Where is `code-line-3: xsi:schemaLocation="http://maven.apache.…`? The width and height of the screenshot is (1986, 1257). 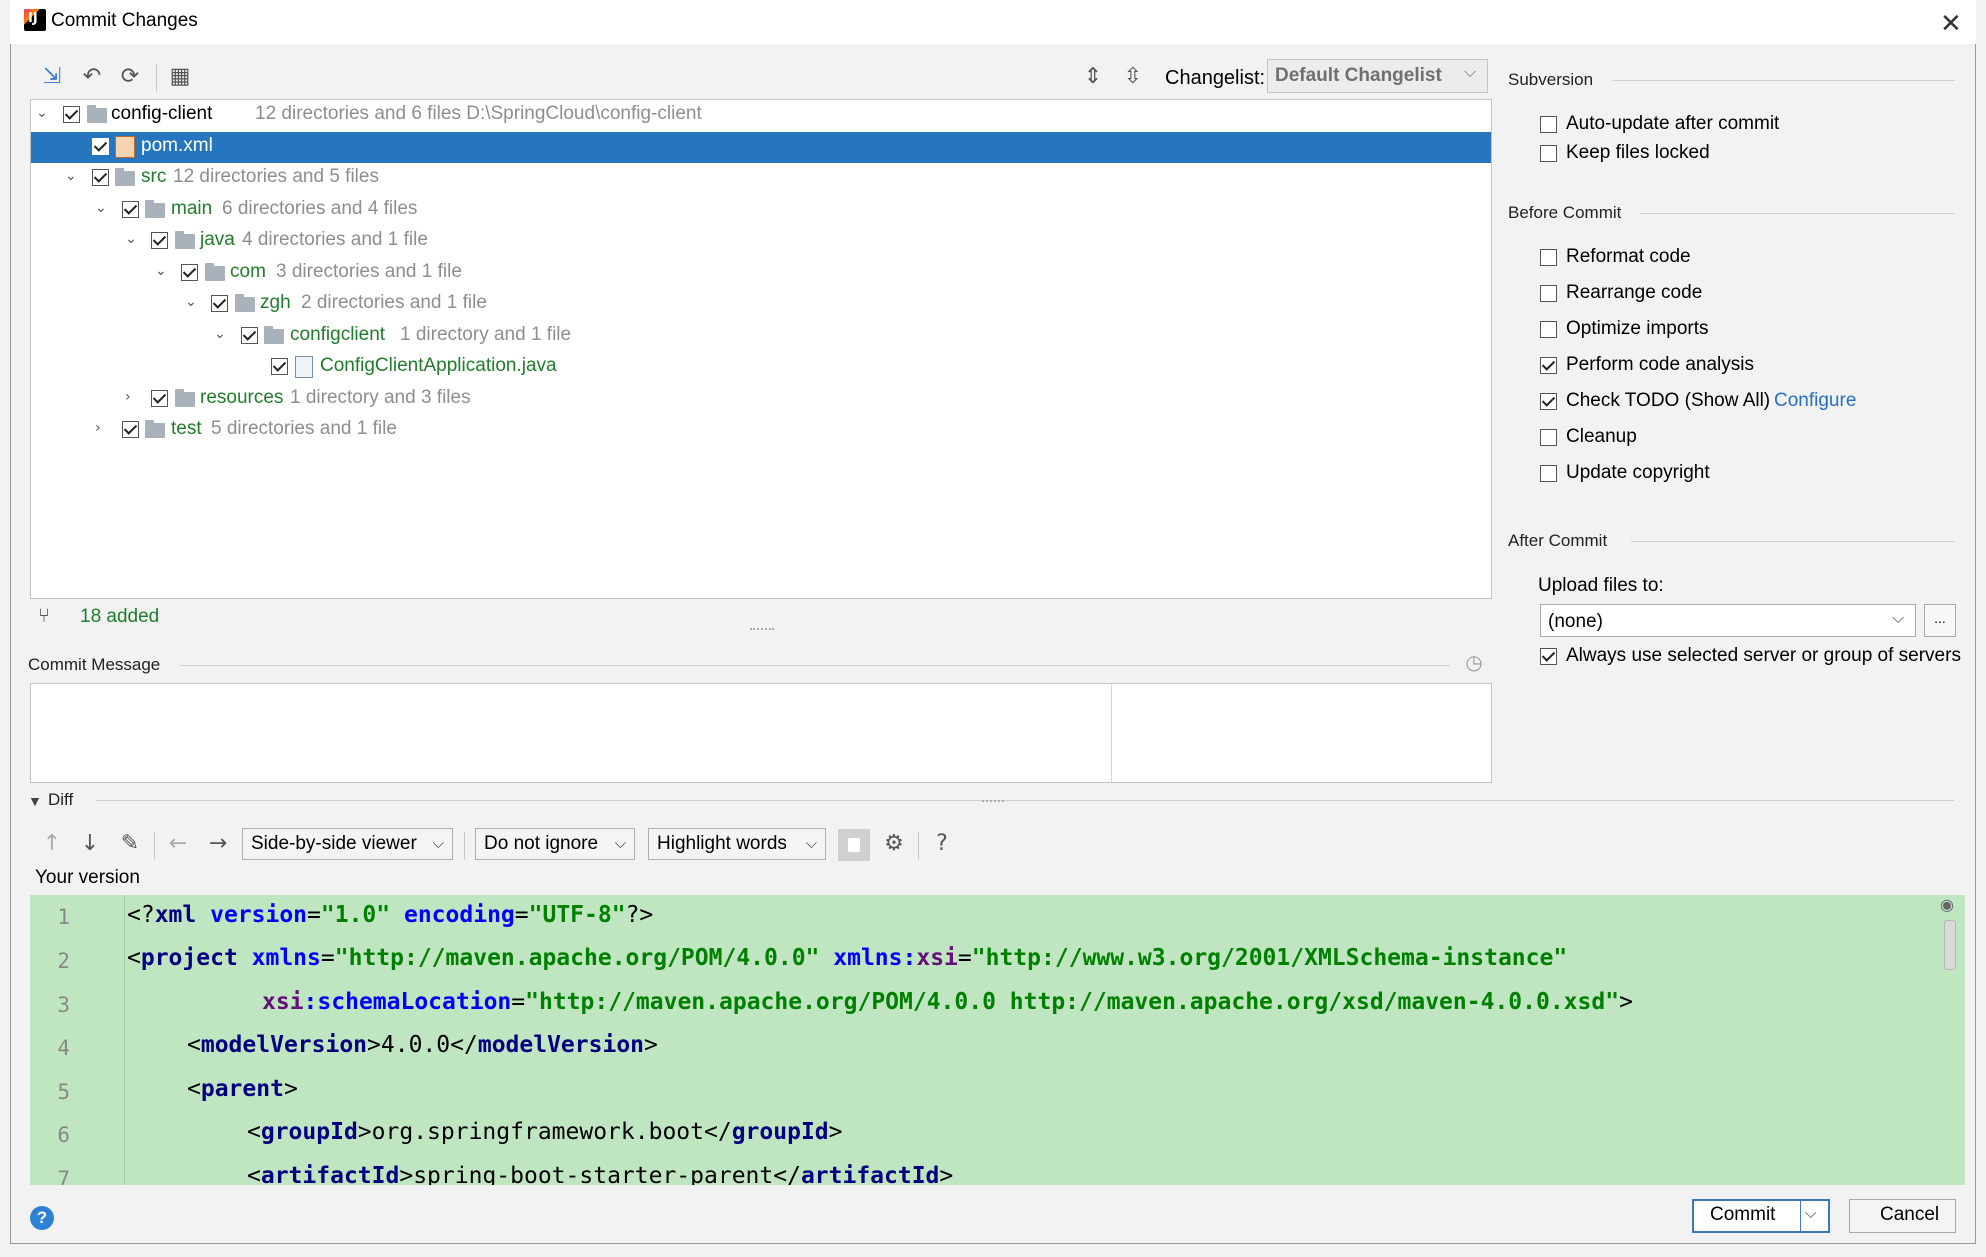
code-line-3: xsi:schemaLocation="http://maven.apache.… is located at coordinates (947, 1002).